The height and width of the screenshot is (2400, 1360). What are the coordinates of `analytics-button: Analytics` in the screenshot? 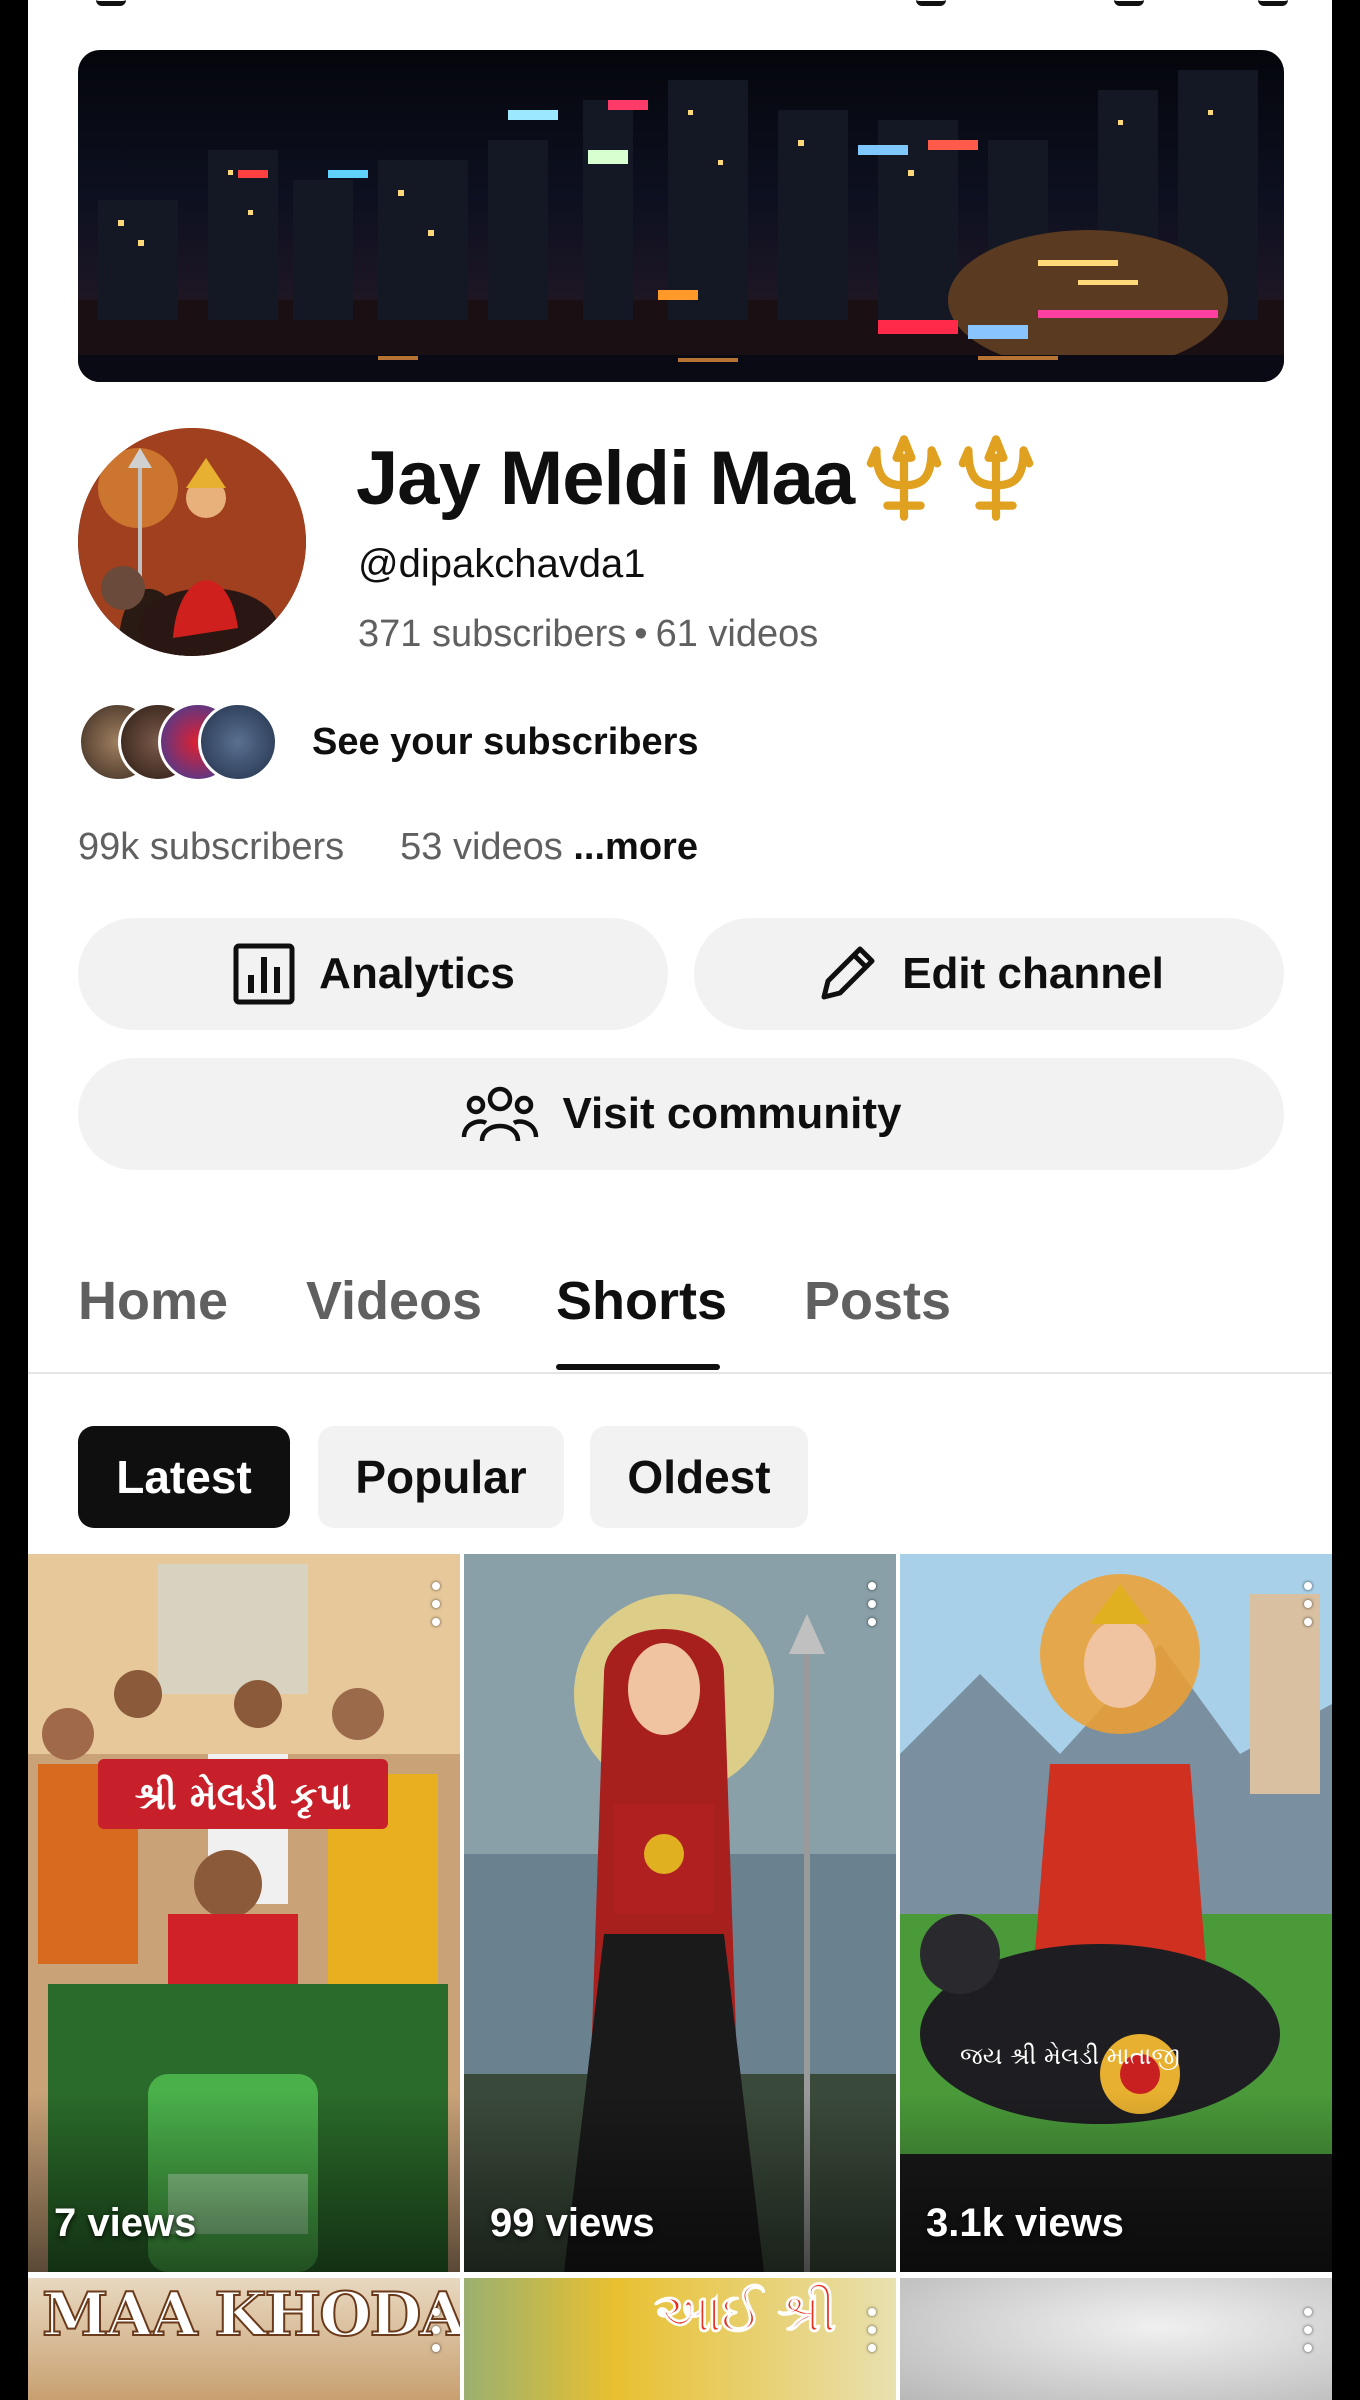 It's located at (373, 974).